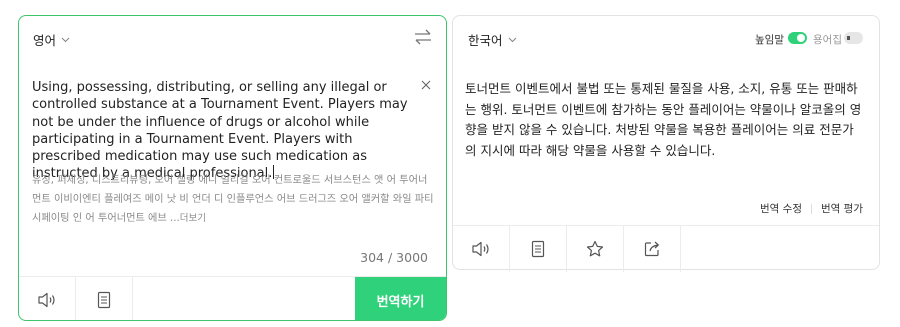 This screenshot has width=900, height=327. Describe the element at coordinates (400, 298) in the screenshot. I see `translate-button: 번역하기` at that location.